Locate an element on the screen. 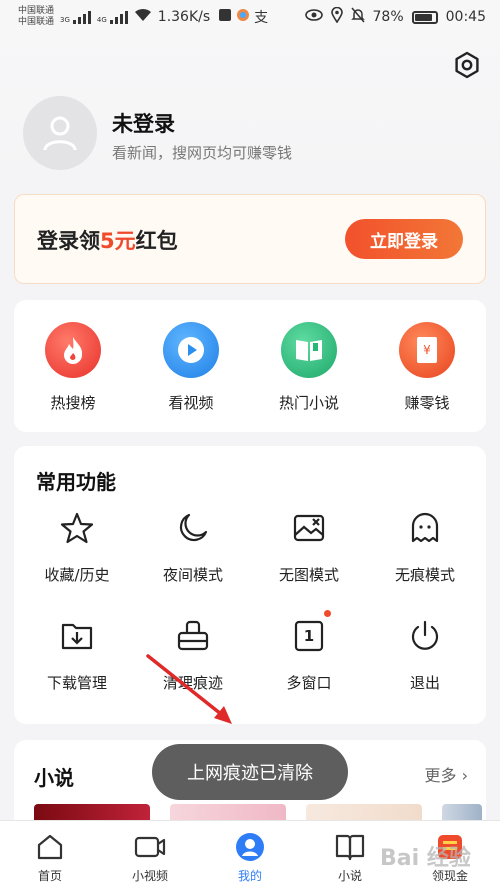 This screenshot has height=889, width=500. app-notification-icon is located at coordinates (225, 17).